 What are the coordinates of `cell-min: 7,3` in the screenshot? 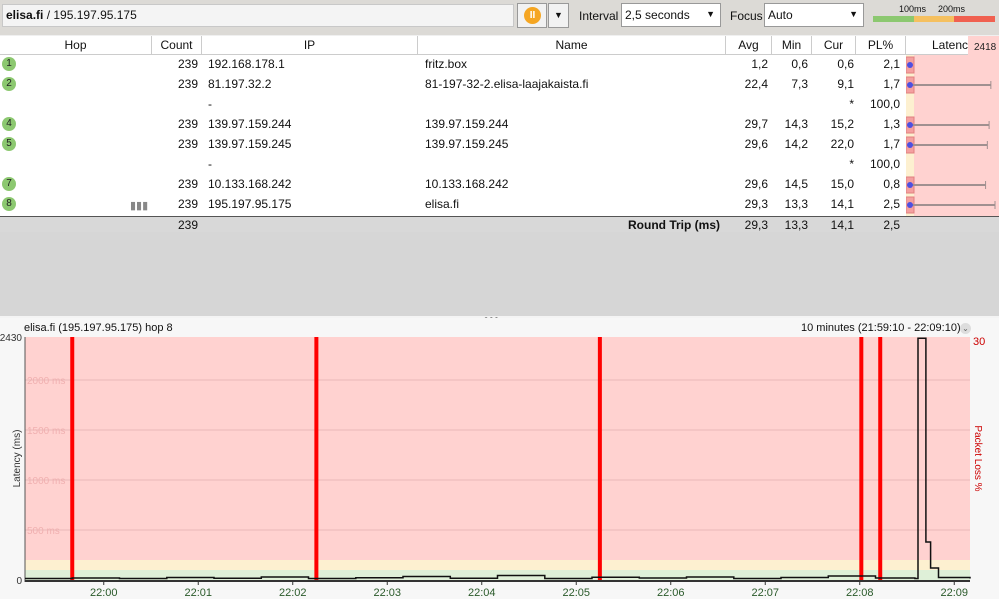 It's located at (799, 84).